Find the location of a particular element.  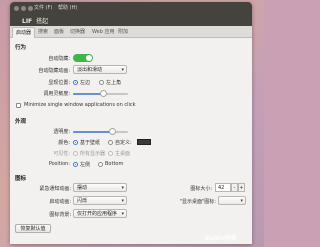

show-desktop-combo: ▾ is located at coordinates (232, 200).